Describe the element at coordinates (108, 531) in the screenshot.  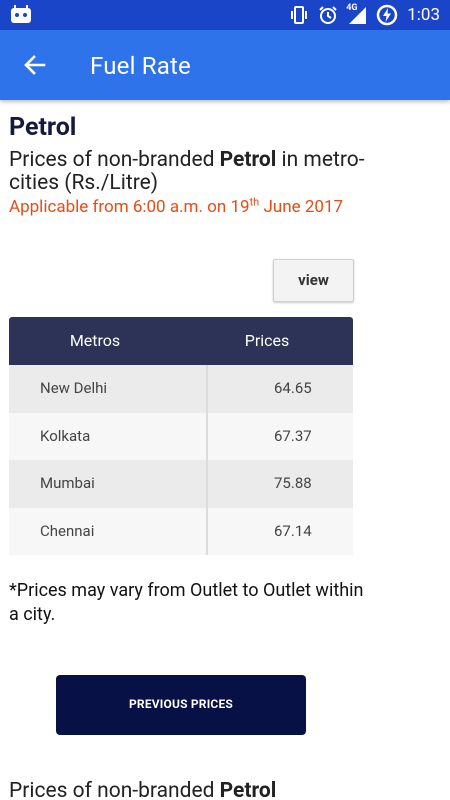
I see `metro-cell: Chennai` at that location.